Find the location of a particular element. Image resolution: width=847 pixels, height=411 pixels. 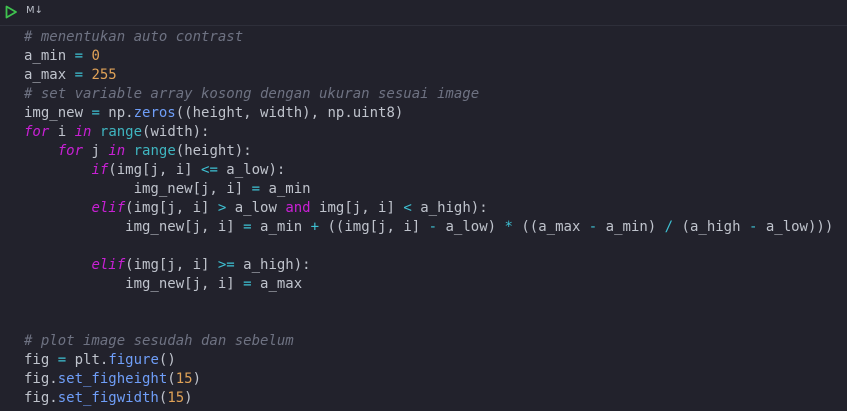

code-keyword: and is located at coordinates (298, 208).